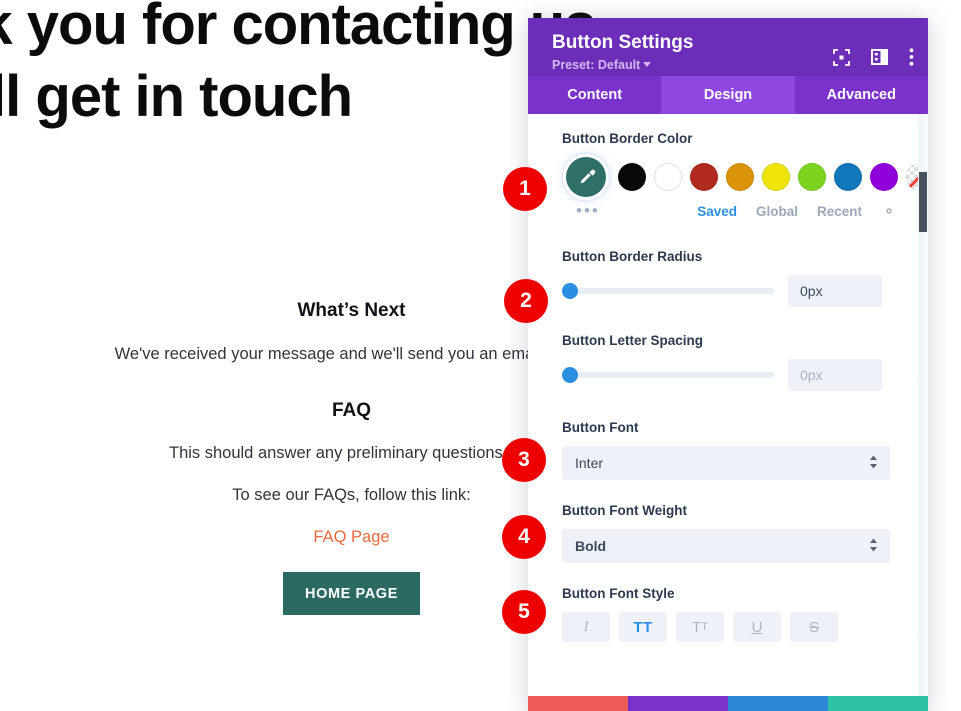 This screenshot has height=711, width=961. Describe the element at coordinates (526, 301) in the screenshot. I see `callout-badge-2: 2` at that location.